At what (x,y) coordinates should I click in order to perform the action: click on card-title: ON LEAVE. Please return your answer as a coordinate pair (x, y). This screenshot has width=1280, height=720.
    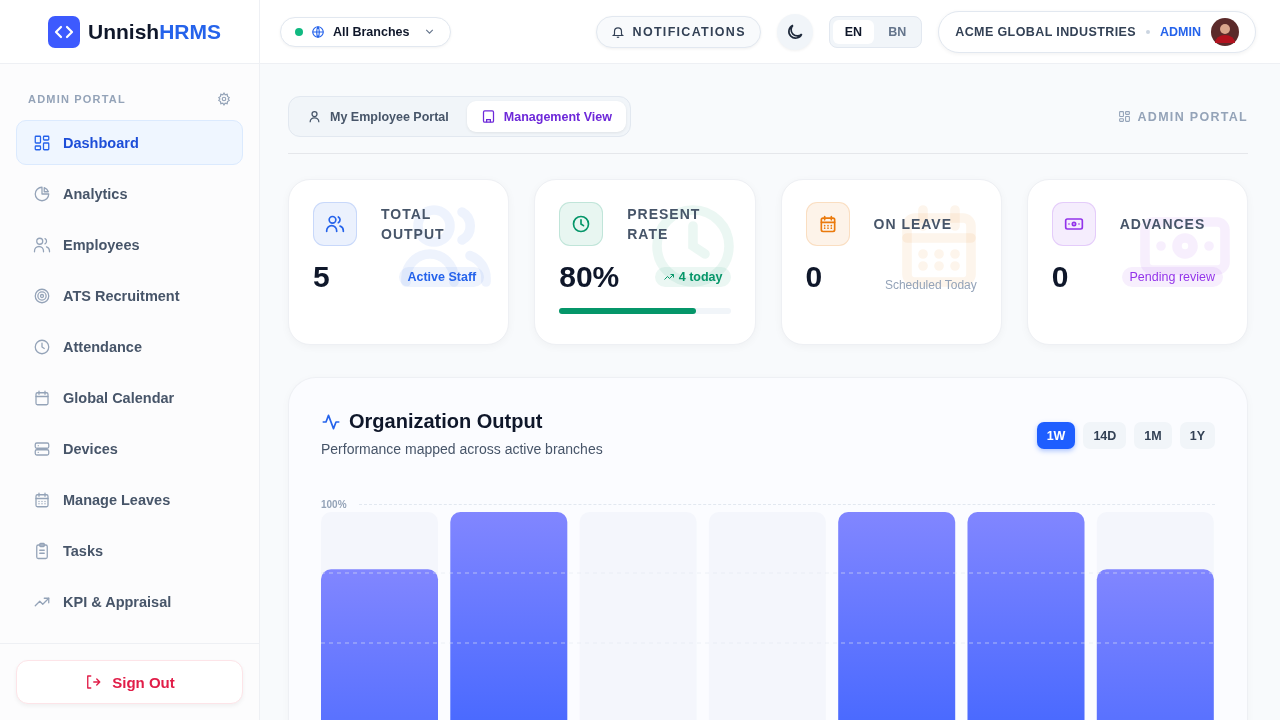
    Looking at the image, I should click on (913, 224).